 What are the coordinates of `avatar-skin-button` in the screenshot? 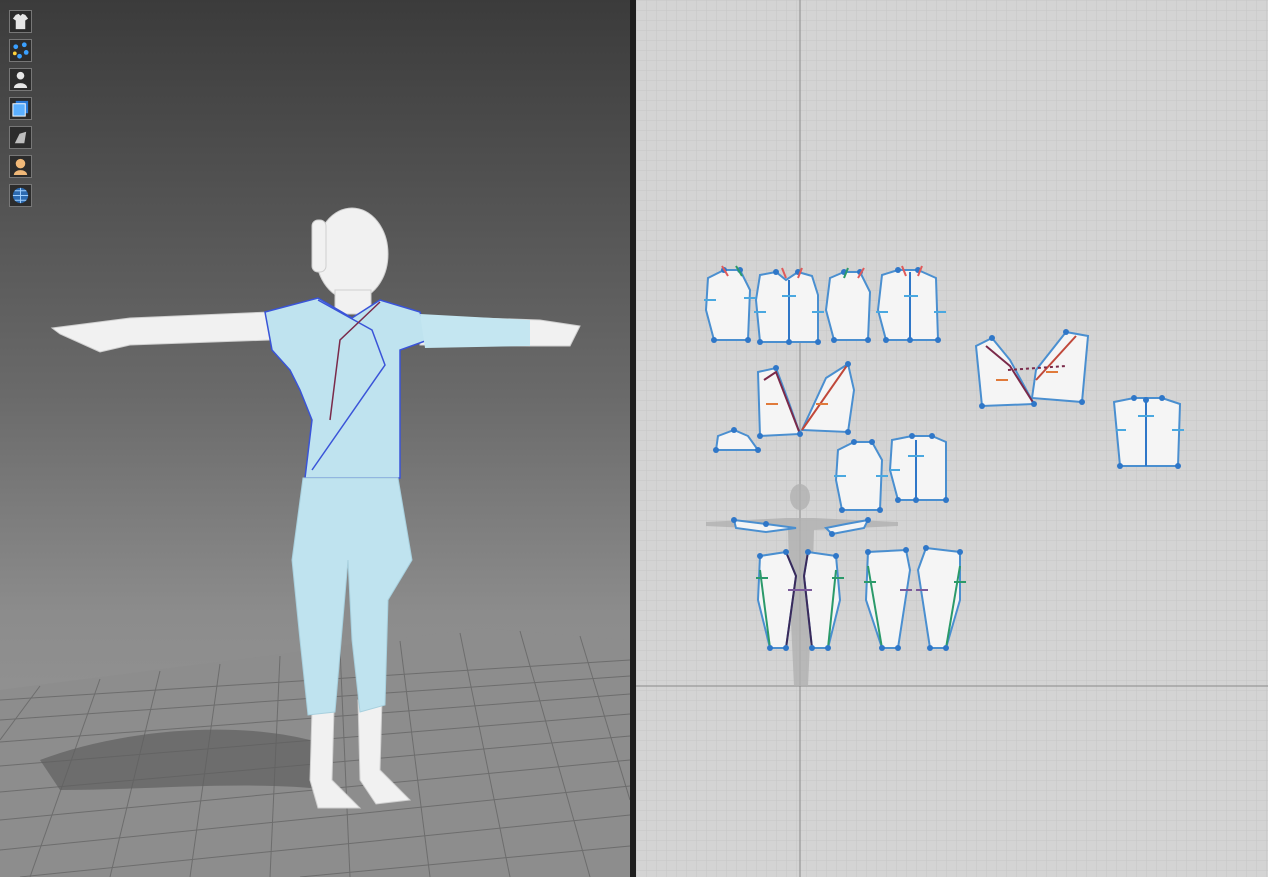 It's located at (20, 166).